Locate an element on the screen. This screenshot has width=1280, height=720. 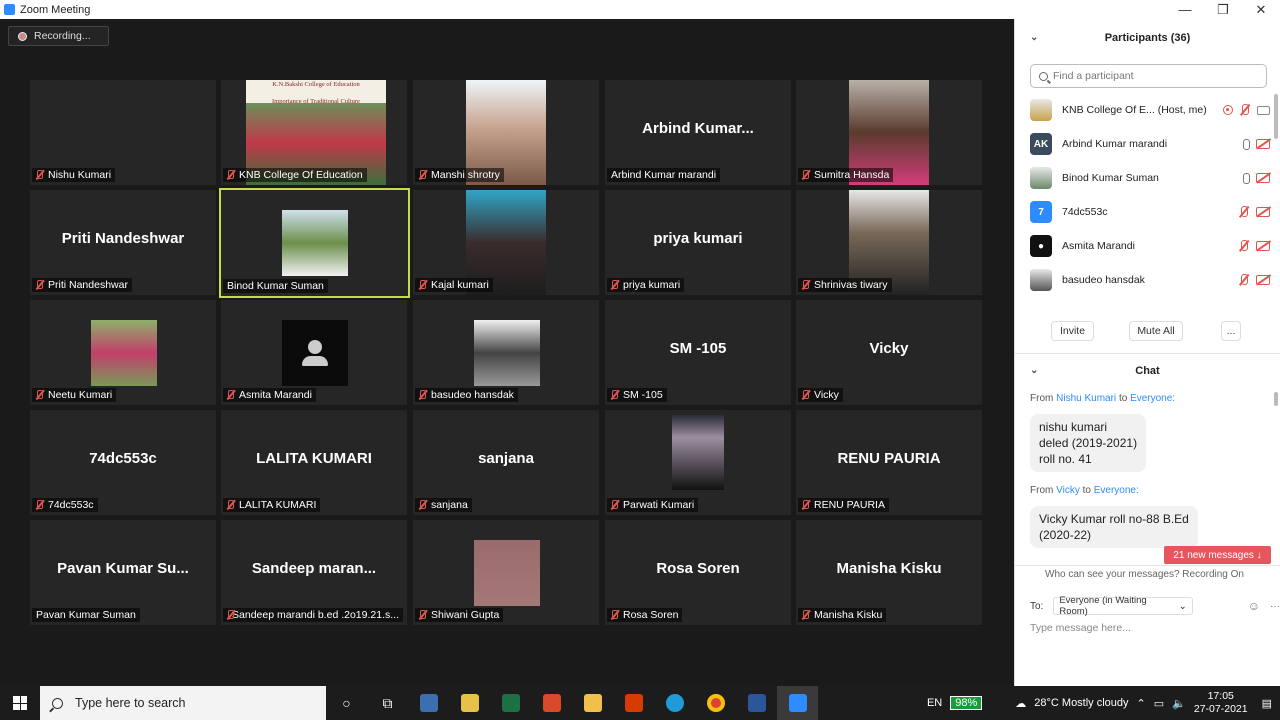
store-icon is located at coordinates (469, 703).